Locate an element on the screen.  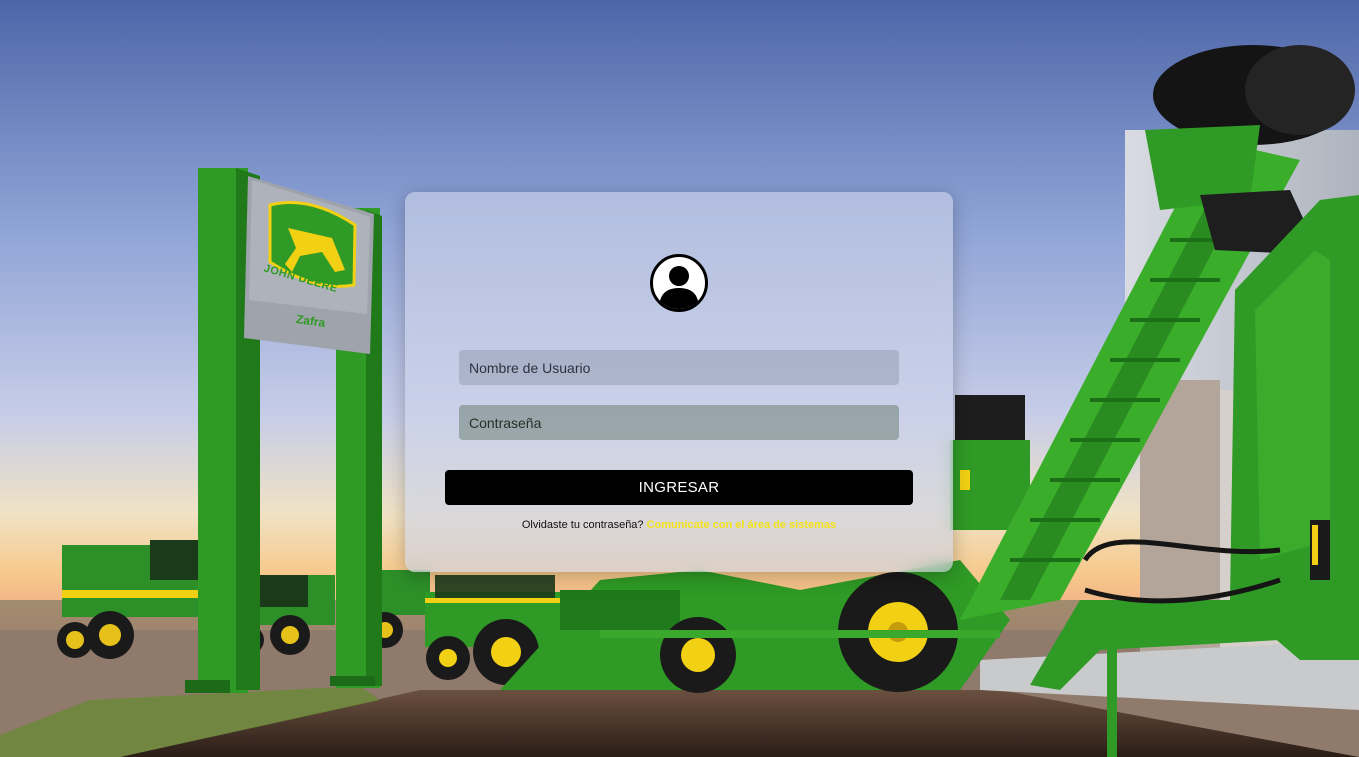
contact-systems-link: Comunicate con el área de sistemas is located at coordinates (742, 525).